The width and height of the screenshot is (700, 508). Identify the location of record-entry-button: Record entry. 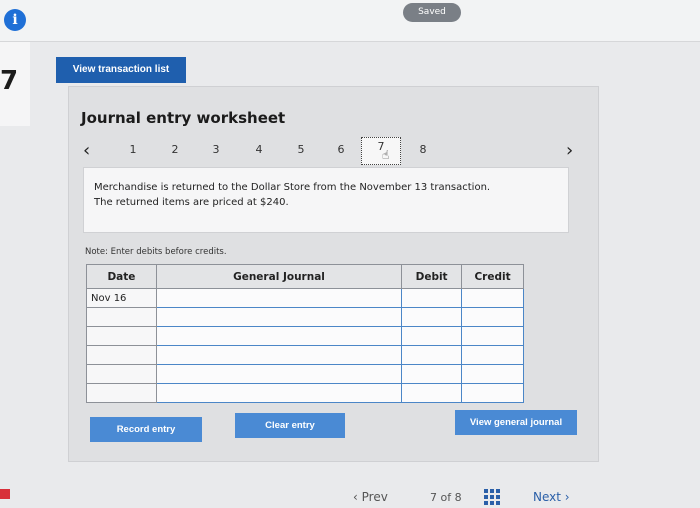
(146, 429).